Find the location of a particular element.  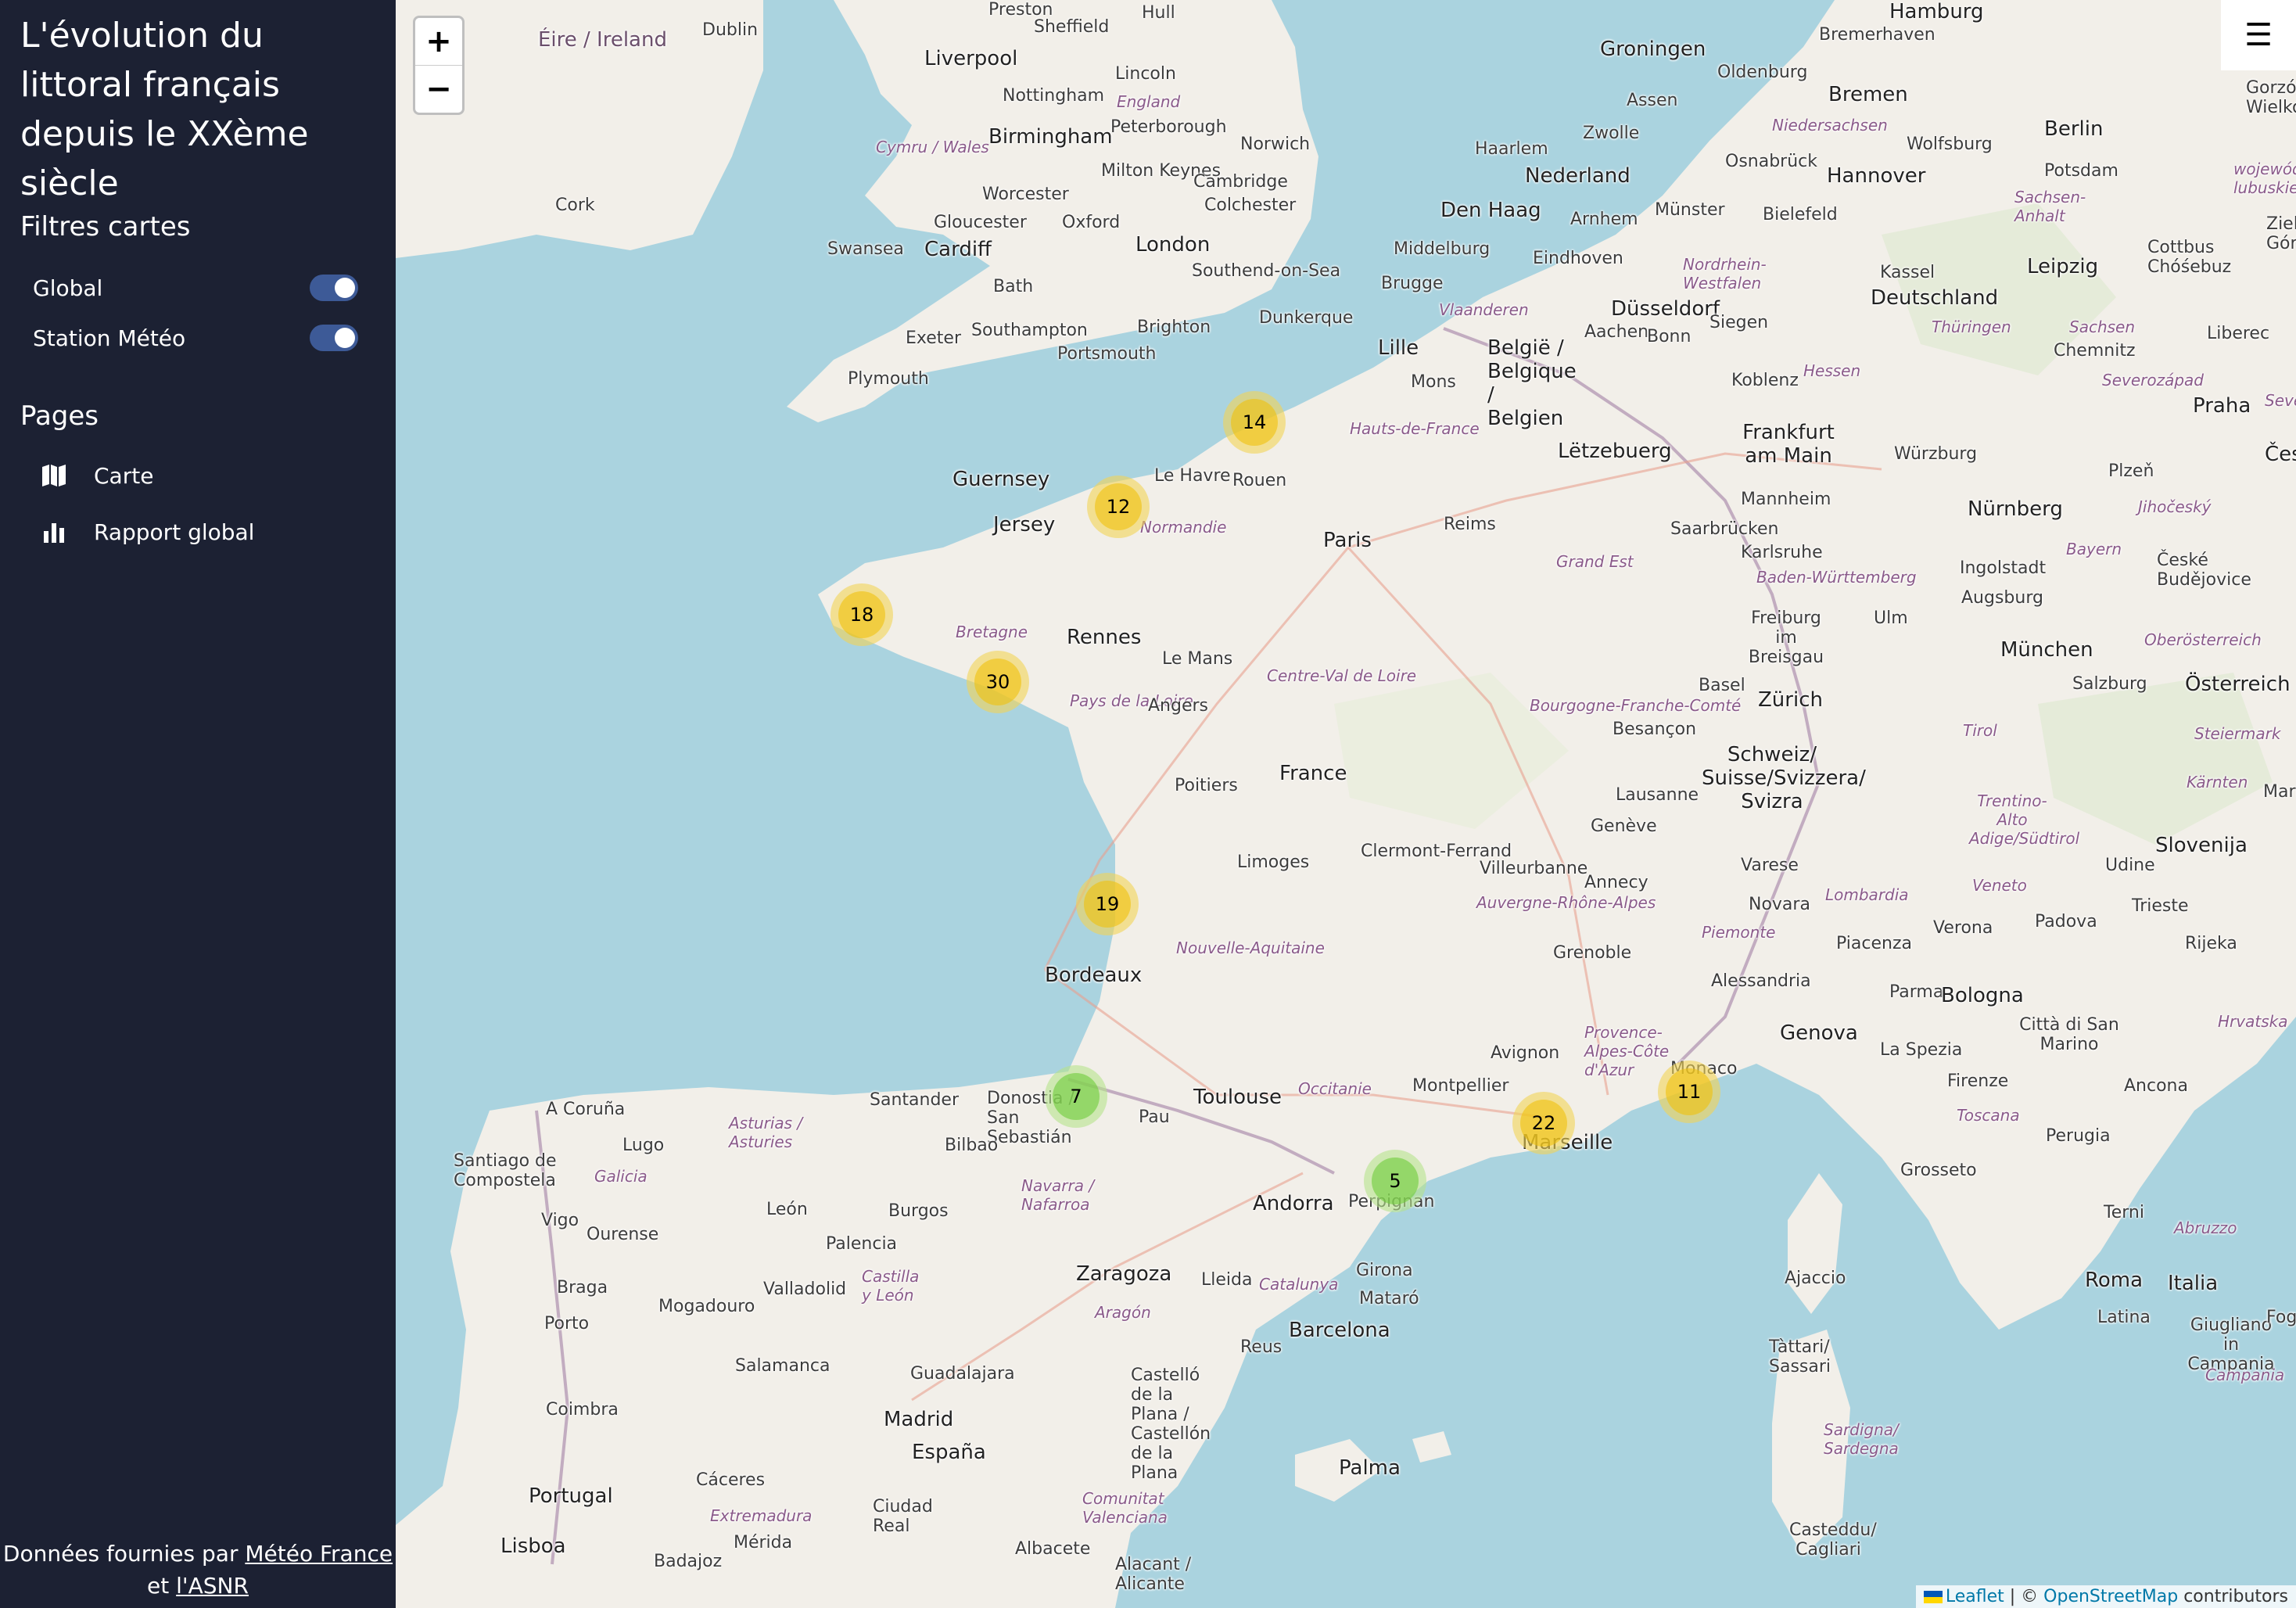

label-lausanne: Lausanne is located at coordinates (1657, 795).